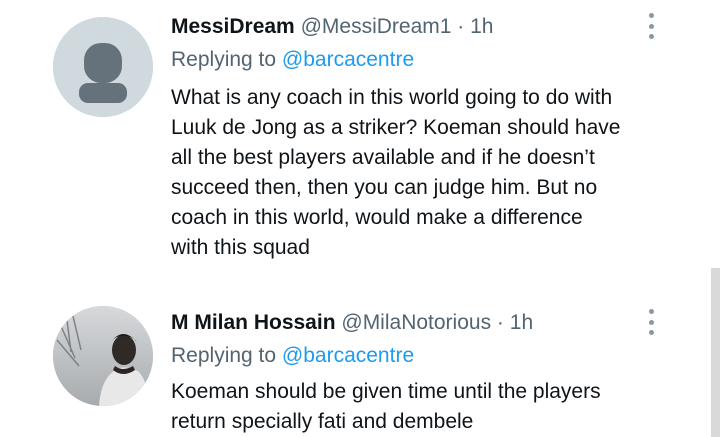  What do you see at coordinates (416, 322) in the screenshot?
I see `user-handle: @MilaNotorious` at bounding box center [416, 322].